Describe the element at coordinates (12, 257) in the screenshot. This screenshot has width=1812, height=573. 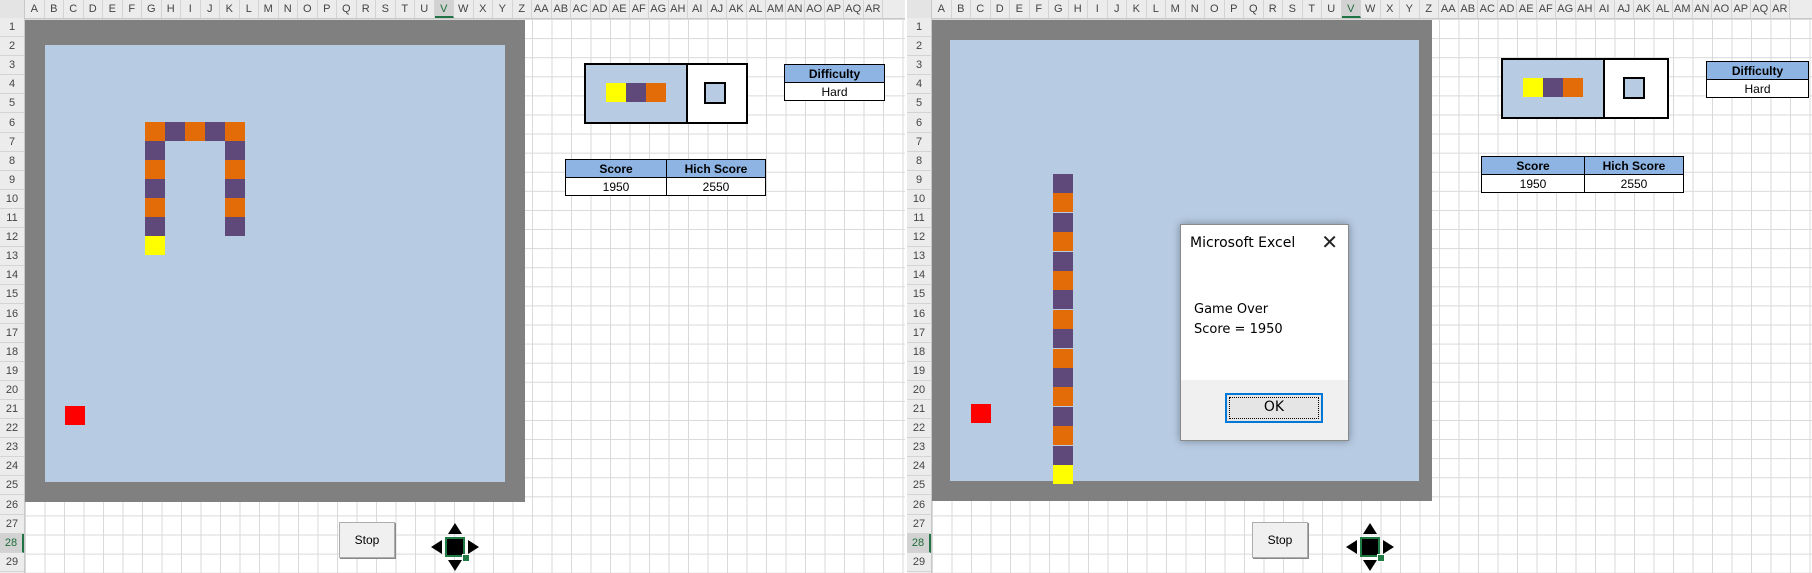
I see `row-header-13: 13` at that location.